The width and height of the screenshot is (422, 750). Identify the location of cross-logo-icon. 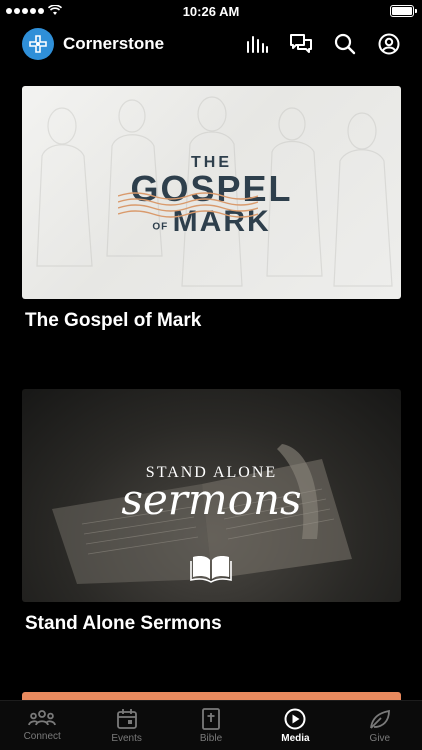
(38, 44).